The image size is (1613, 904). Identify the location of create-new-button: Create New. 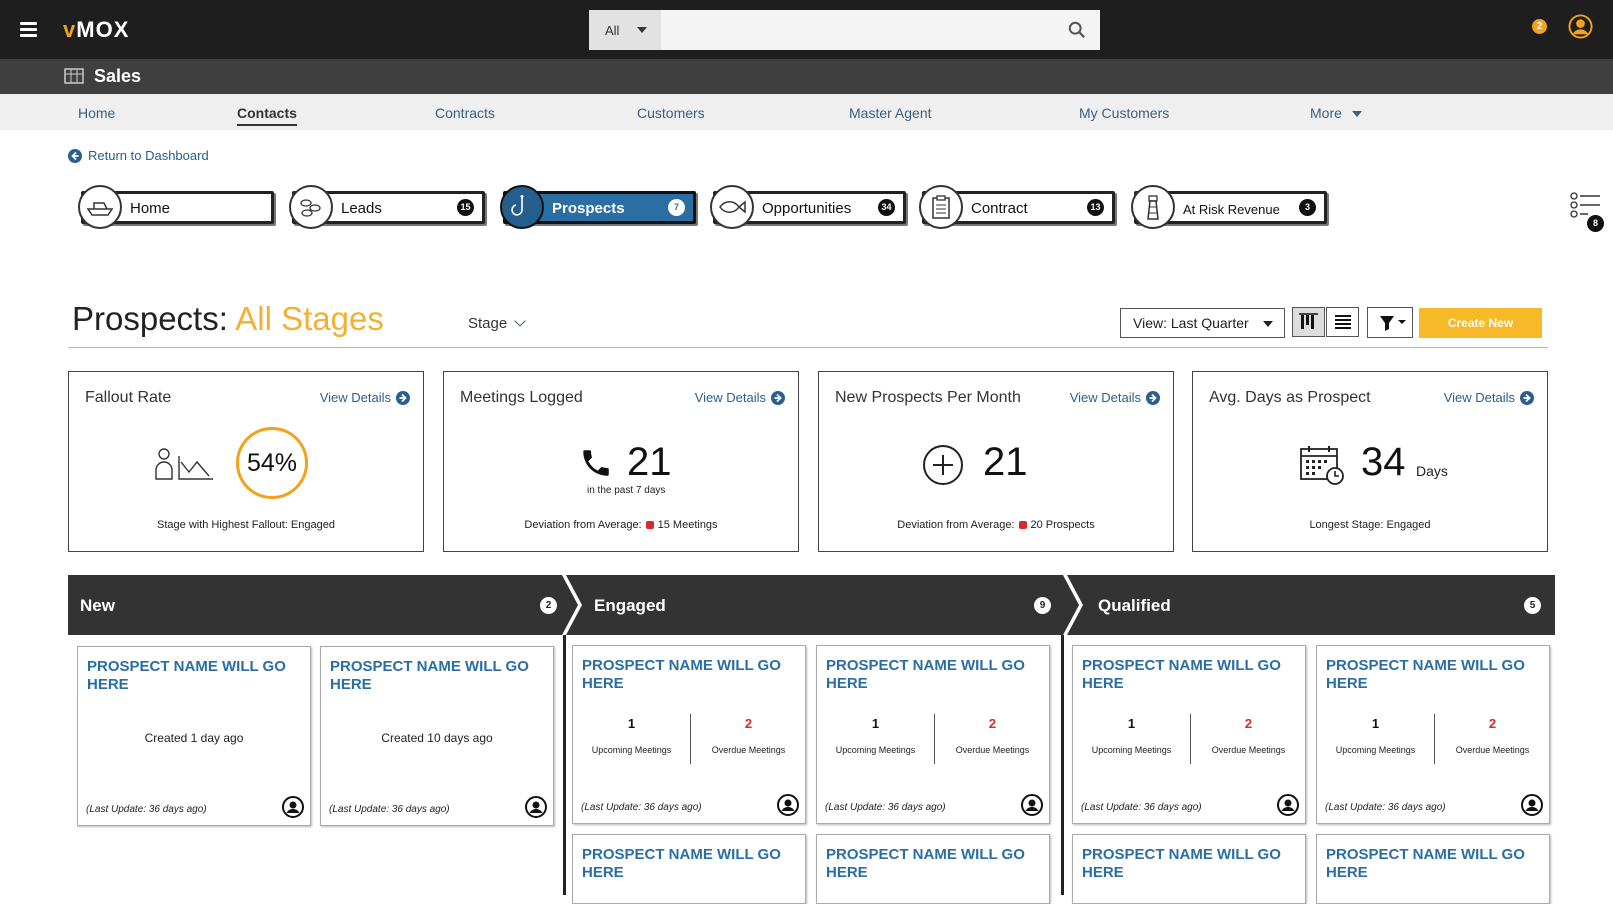
(1480, 323).